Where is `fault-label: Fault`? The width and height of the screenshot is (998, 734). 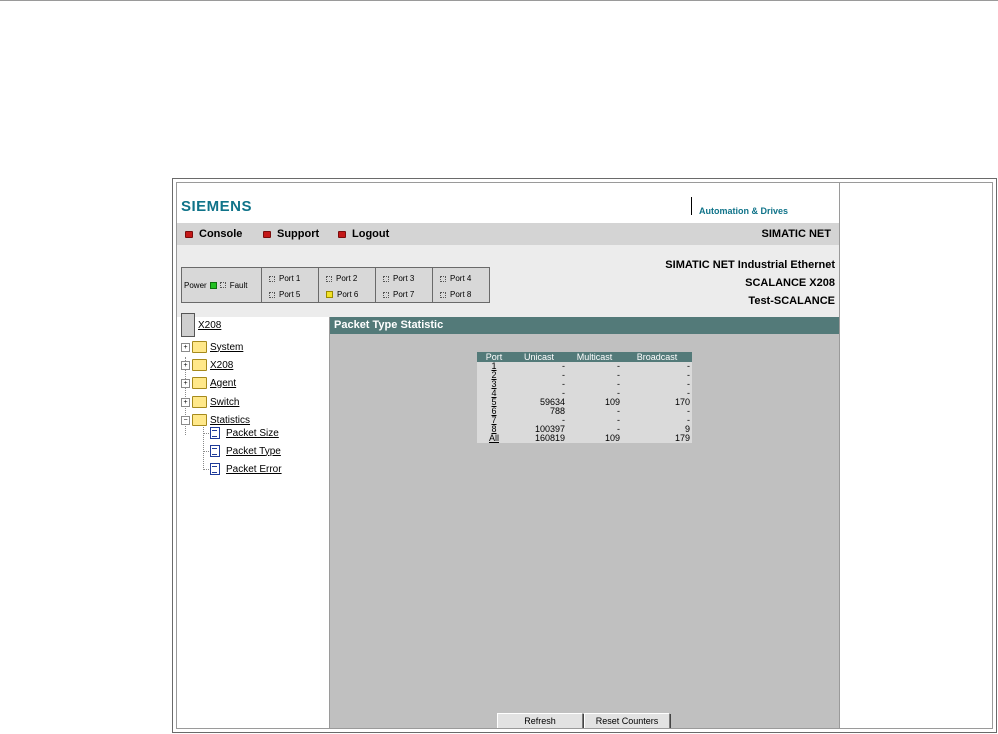
fault-label: Fault is located at coordinates (238, 285).